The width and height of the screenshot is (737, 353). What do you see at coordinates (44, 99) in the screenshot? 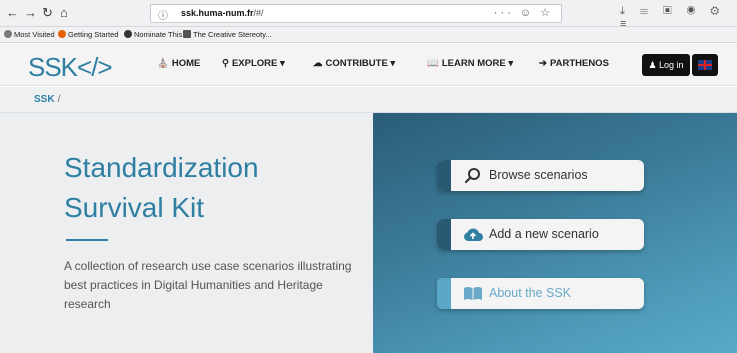
I see `breadcrumb-link-ssk: SSK` at bounding box center [44, 99].